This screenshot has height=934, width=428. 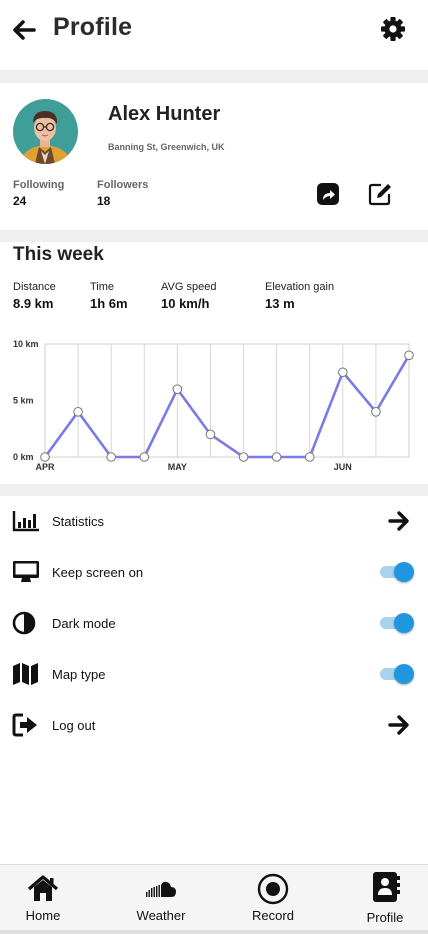 What do you see at coordinates (161, 889) in the screenshot?
I see `cloud-icon` at bounding box center [161, 889].